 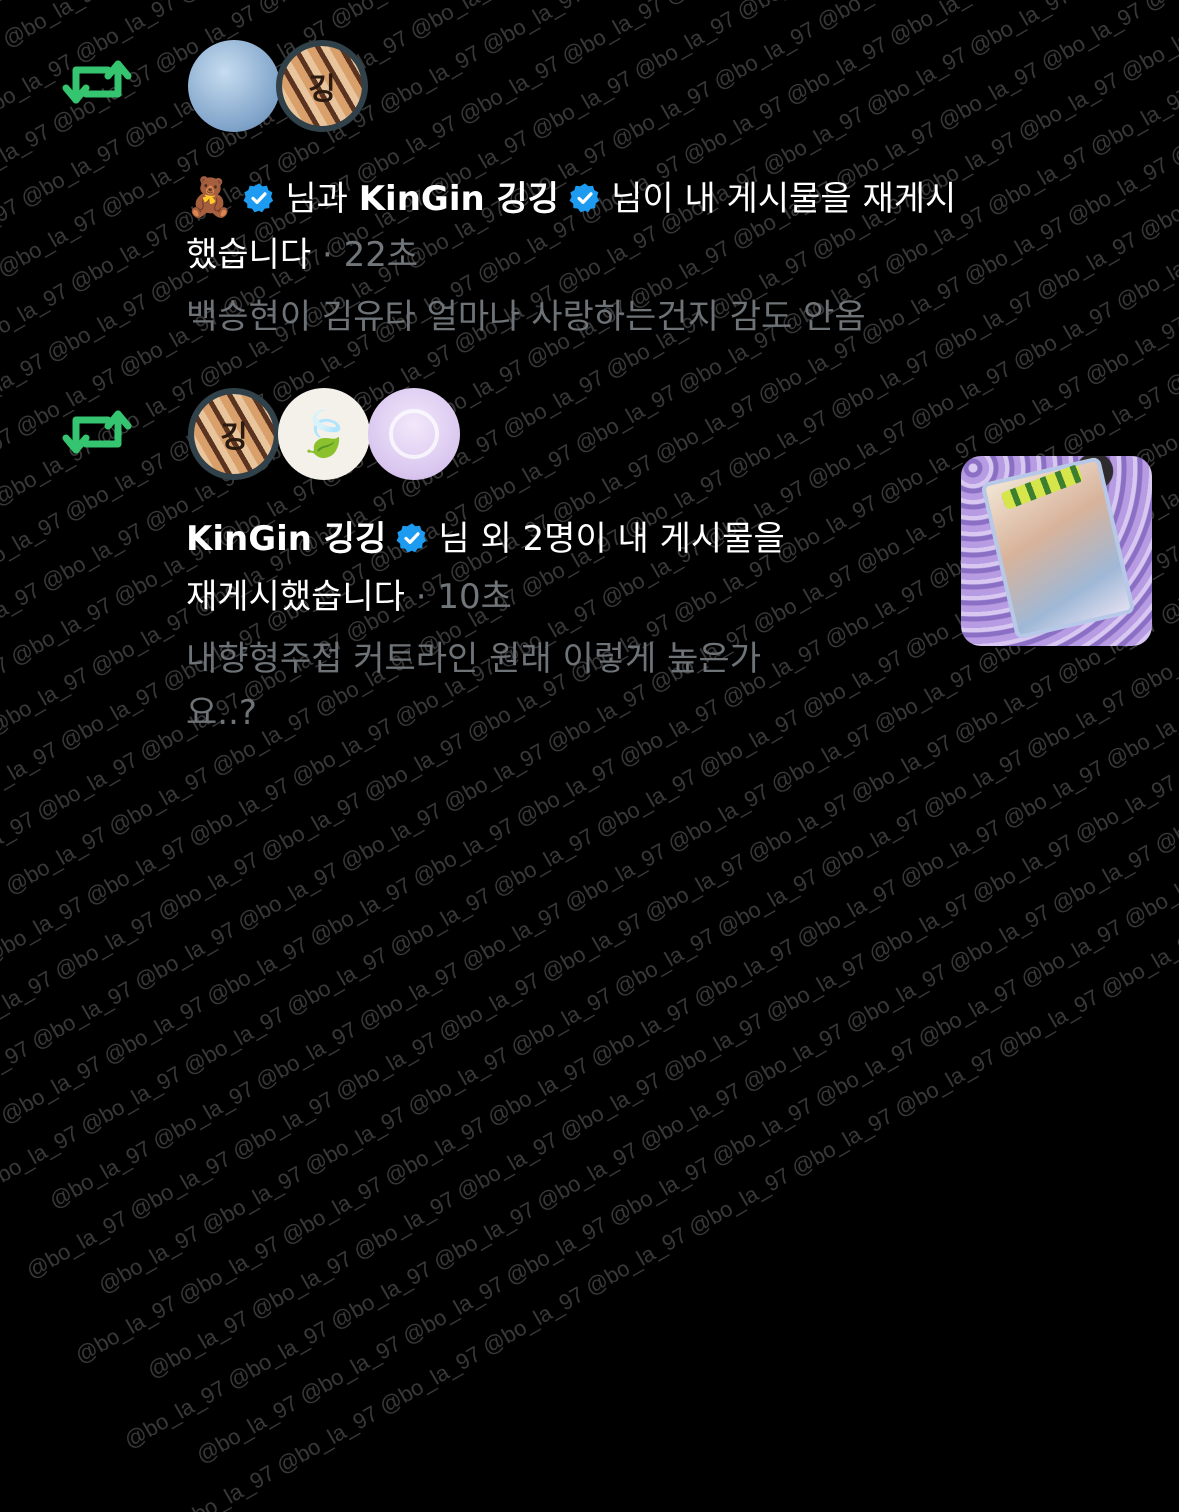 I want to click on connector-text: 님과, so click(x=316, y=199).